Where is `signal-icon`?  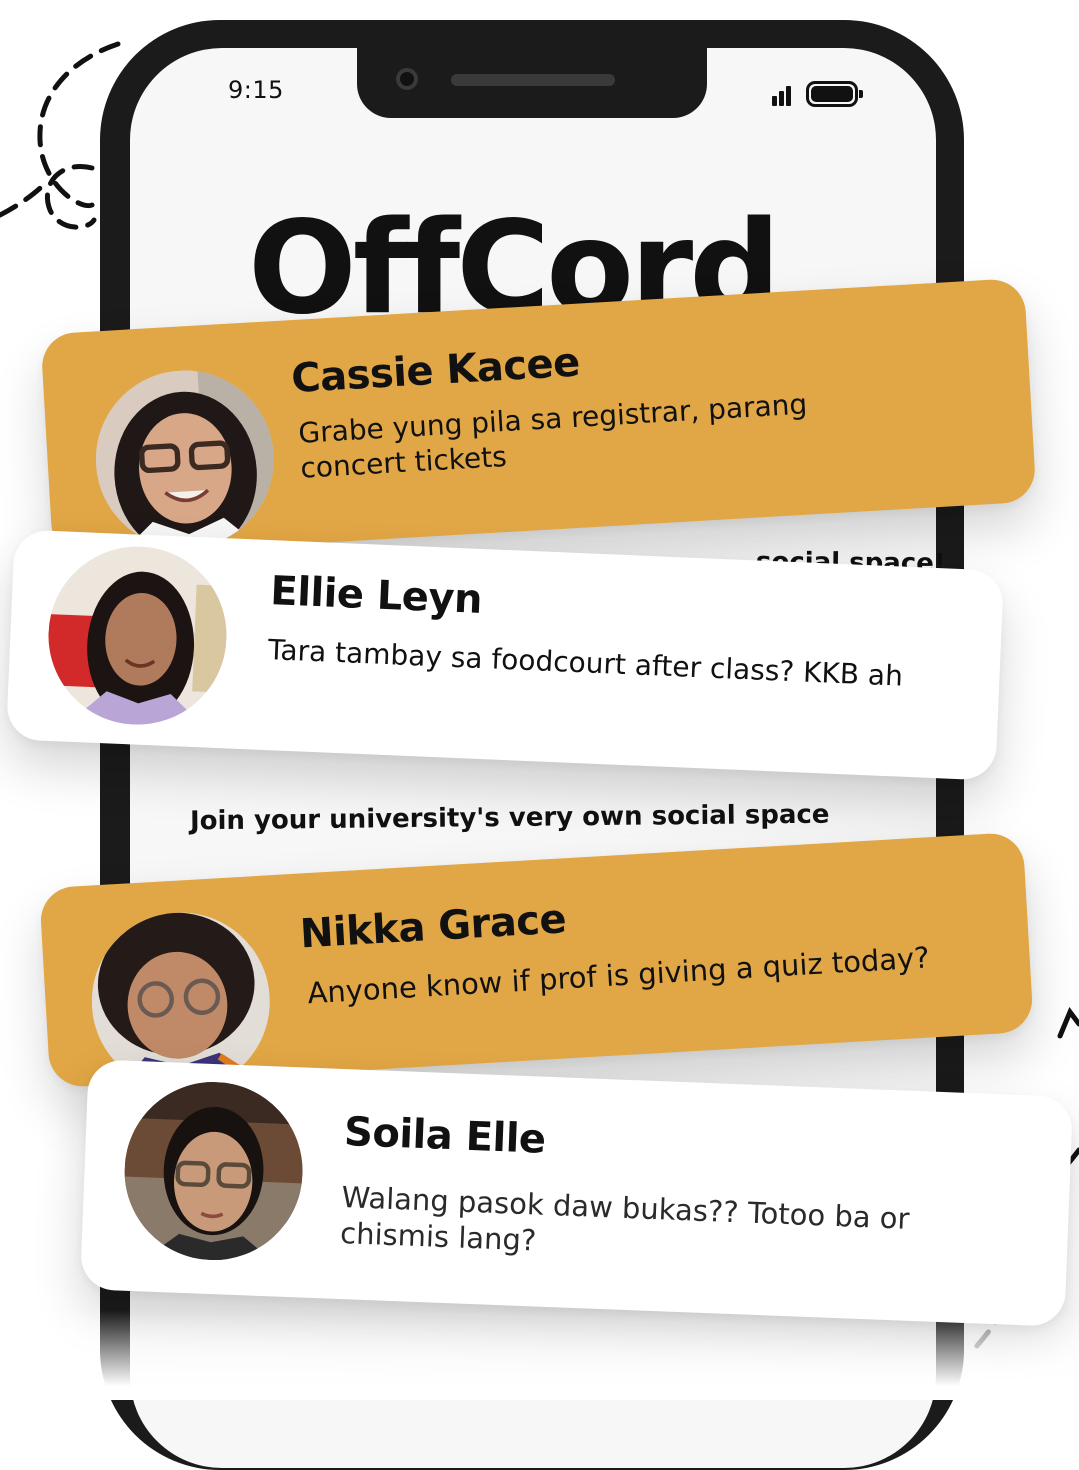
signal-icon is located at coordinates (786, 95).